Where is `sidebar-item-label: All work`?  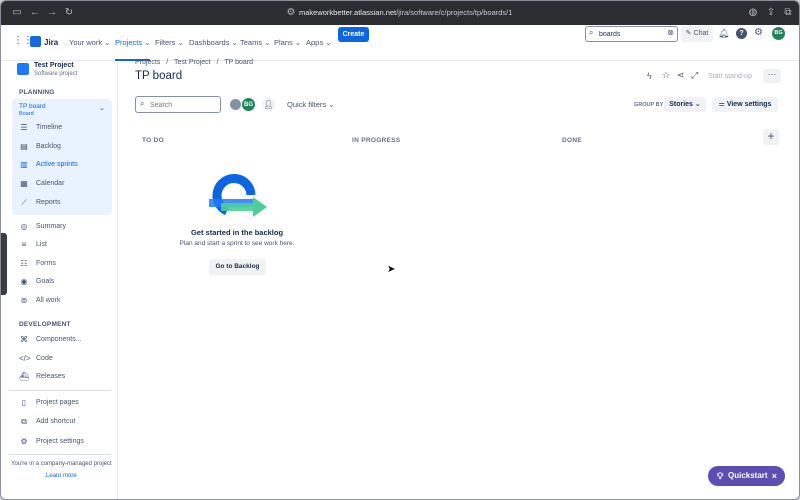
sidebar-item-label: All work is located at coordinates (48, 300).